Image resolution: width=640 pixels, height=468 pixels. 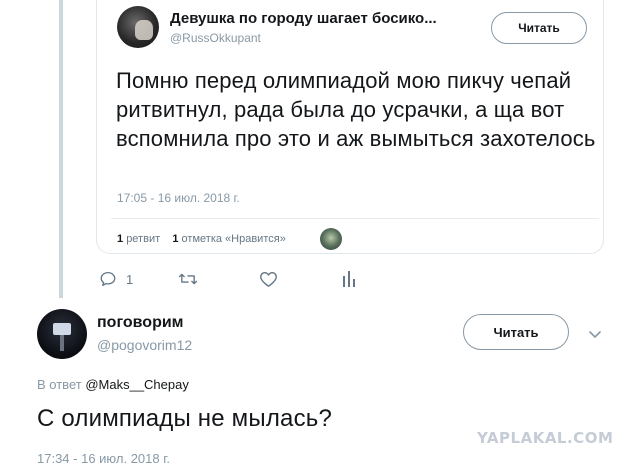 I want to click on analytics-icon, so click(x=349, y=279).